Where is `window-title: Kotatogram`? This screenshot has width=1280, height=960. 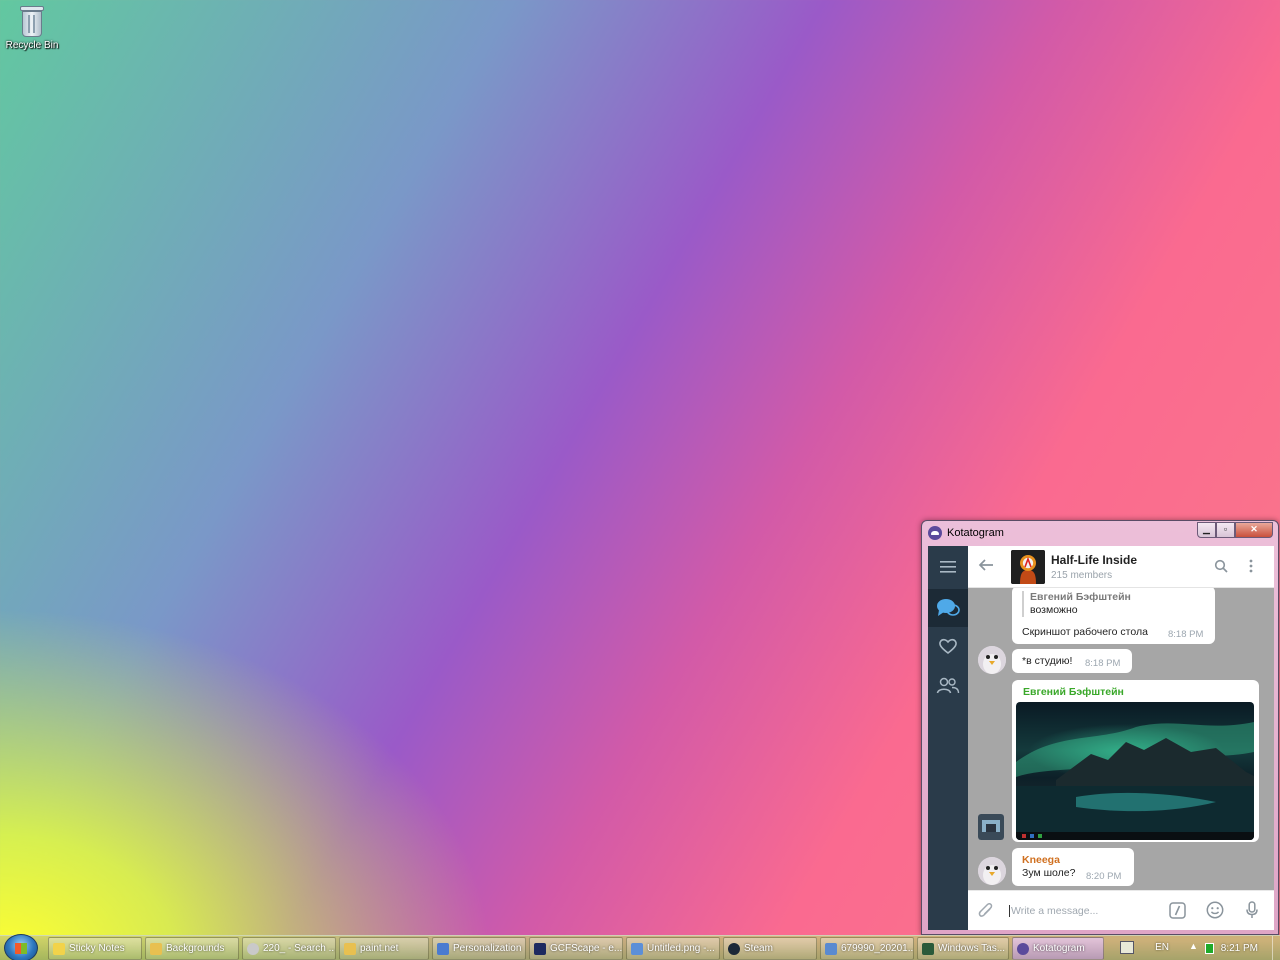 window-title: Kotatogram is located at coordinates (975, 533).